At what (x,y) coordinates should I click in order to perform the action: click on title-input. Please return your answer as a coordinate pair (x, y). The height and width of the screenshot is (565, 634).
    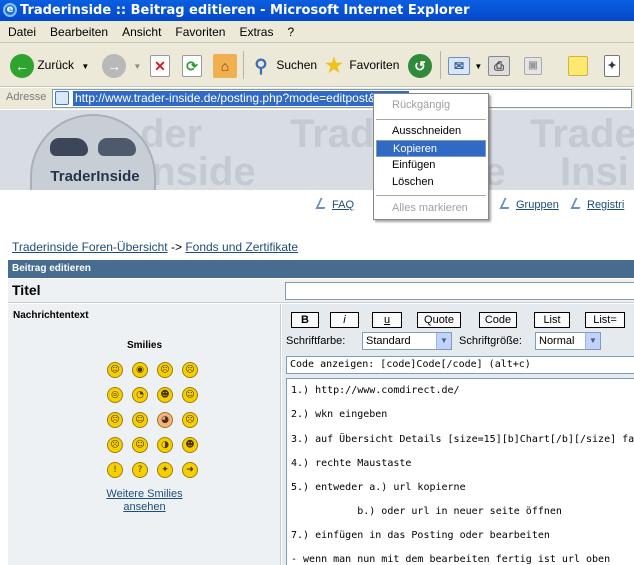
    Looking at the image, I should click on (459, 291).